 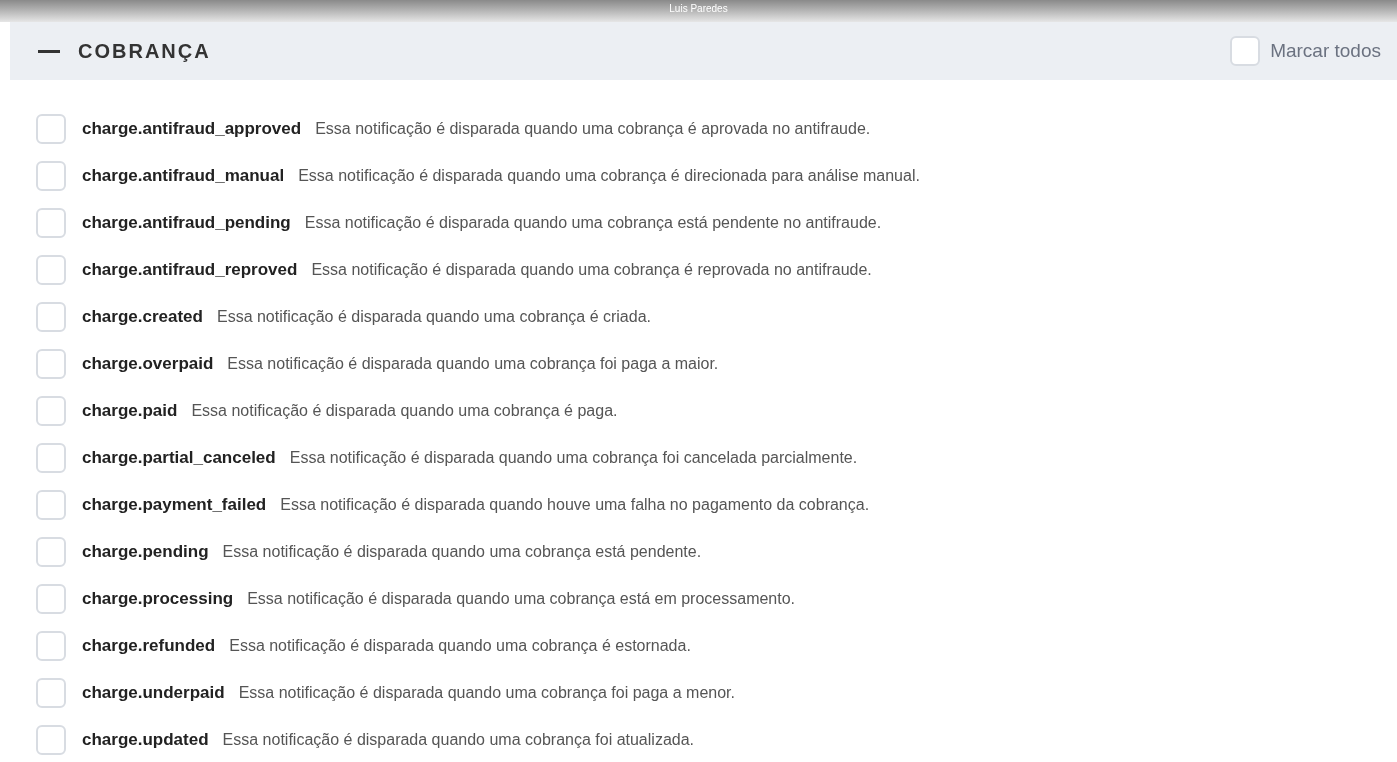 What do you see at coordinates (1245, 51) in the screenshot?
I see `select-all-checkbox` at bounding box center [1245, 51].